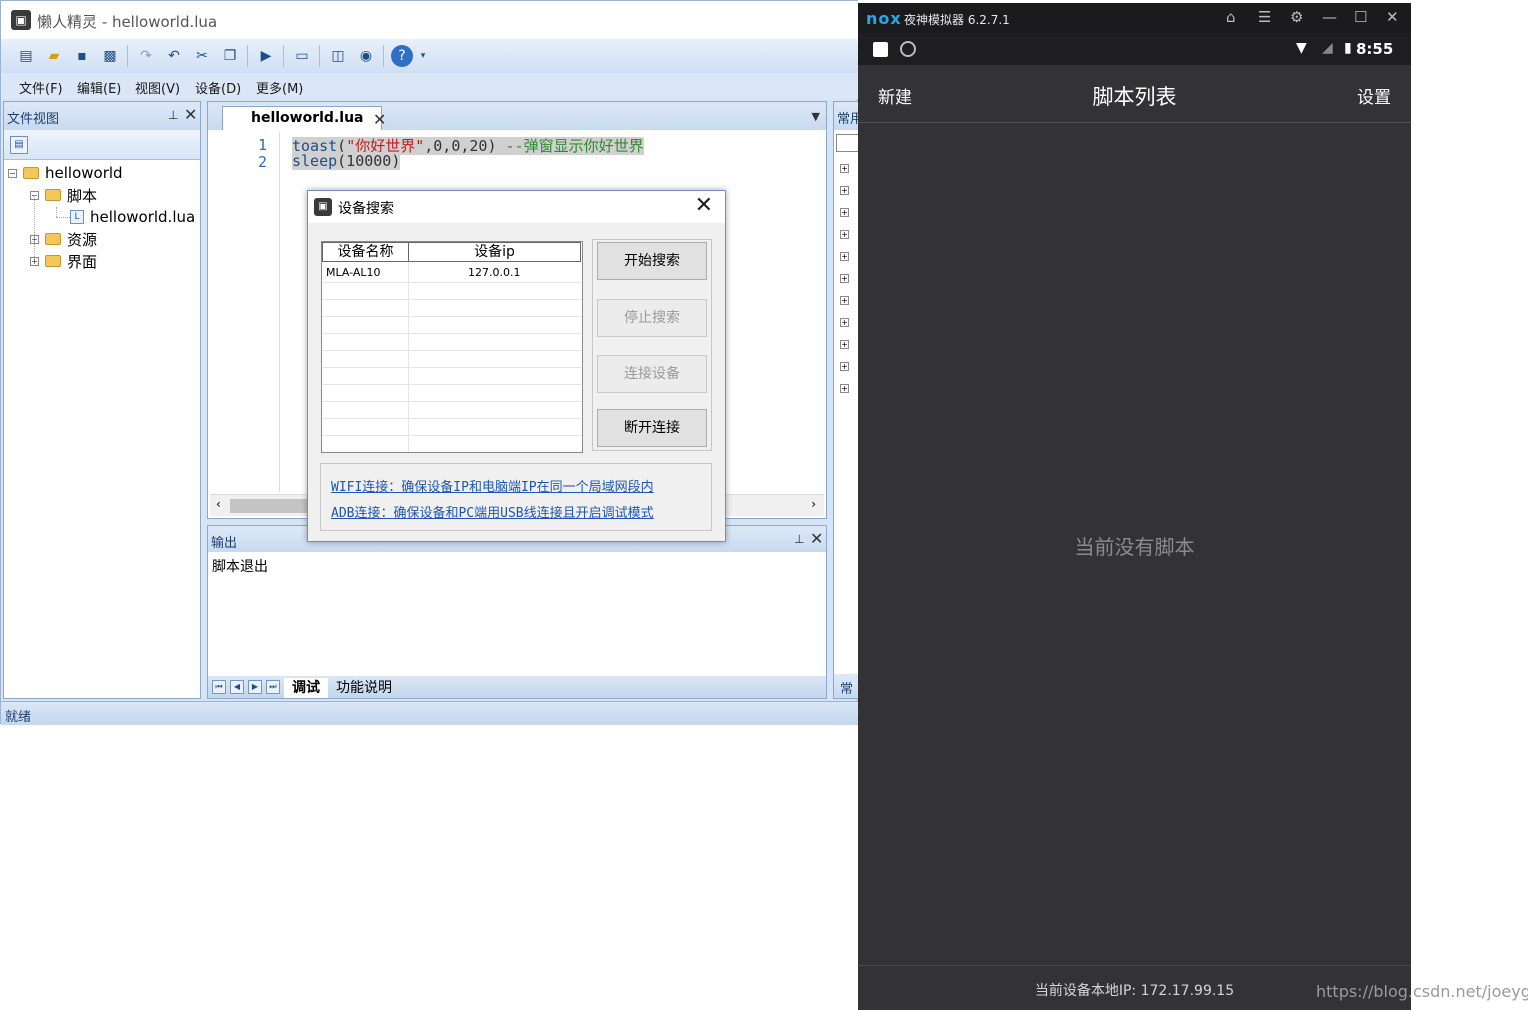 This screenshot has width=1528, height=1010. I want to click on tab-list-dropdown-icon: ▼, so click(816, 116).